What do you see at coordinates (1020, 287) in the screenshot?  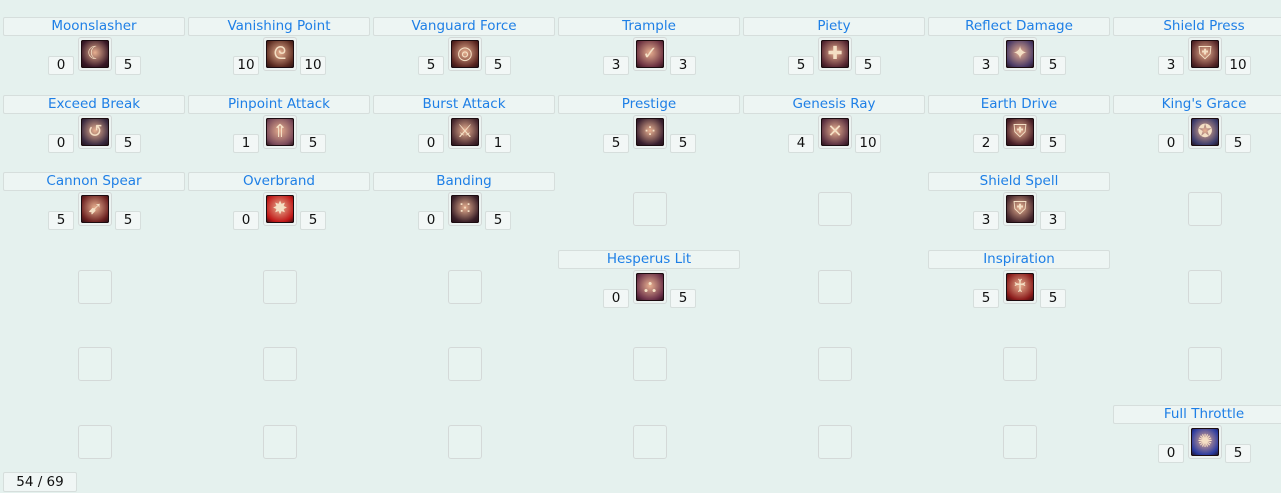 I see `skill-icon-button: ♰` at bounding box center [1020, 287].